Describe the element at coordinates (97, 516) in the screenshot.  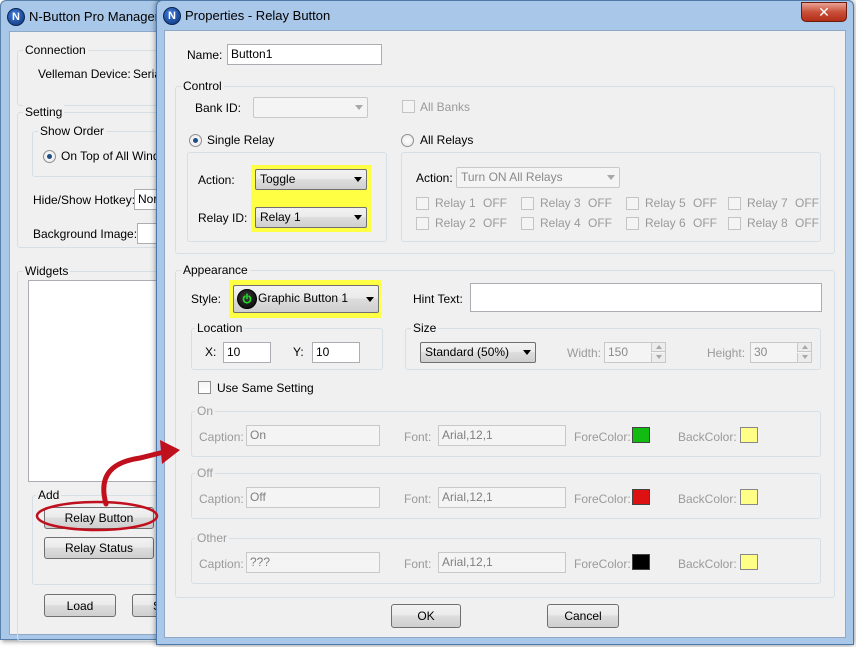
I see `relay-button-highlight-ellipse` at that location.